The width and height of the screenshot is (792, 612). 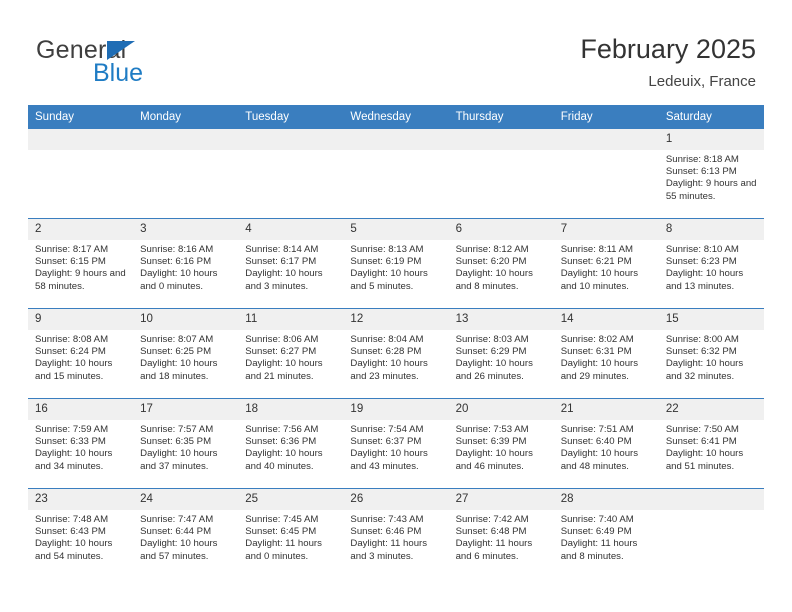 What do you see at coordinates (711, 499) in the screenshot?
I see `day-number` at bounding box center [711, 499].